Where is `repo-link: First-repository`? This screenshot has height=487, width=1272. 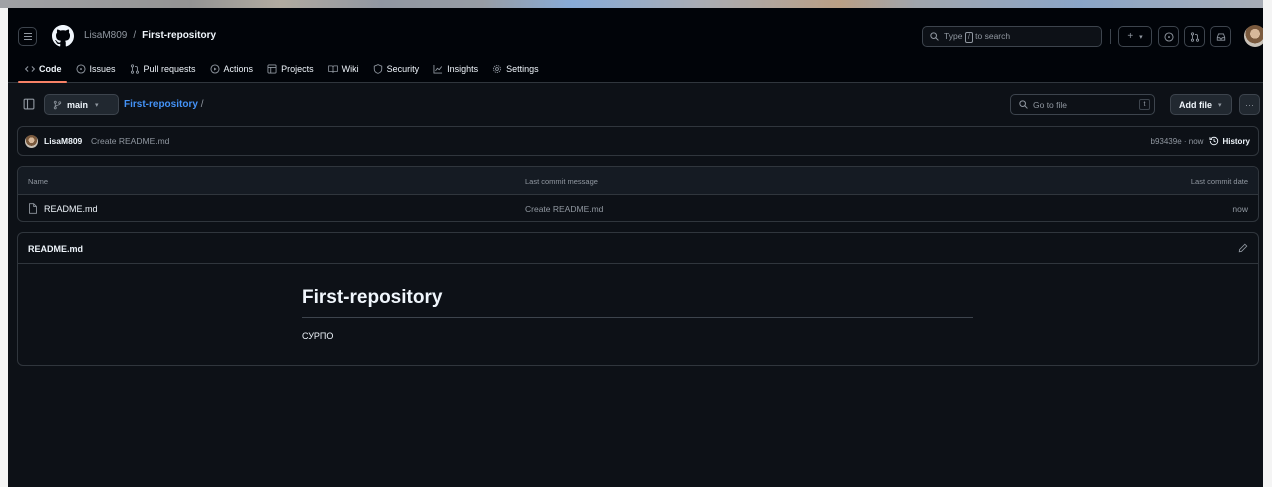
repo-link: First-repository is located at coordinates (179, 35).